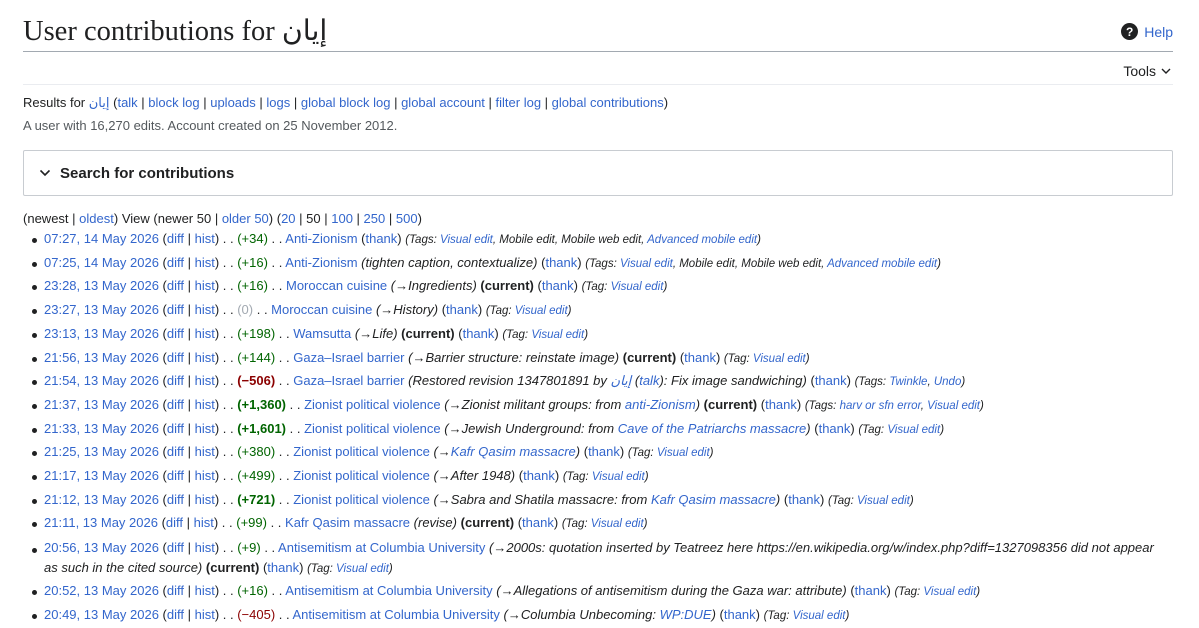  Describe the element at coordinates (101, 614) in the screenshot. I see `revision-timestamp-link: 20:49, 13 May 2026` at that location.